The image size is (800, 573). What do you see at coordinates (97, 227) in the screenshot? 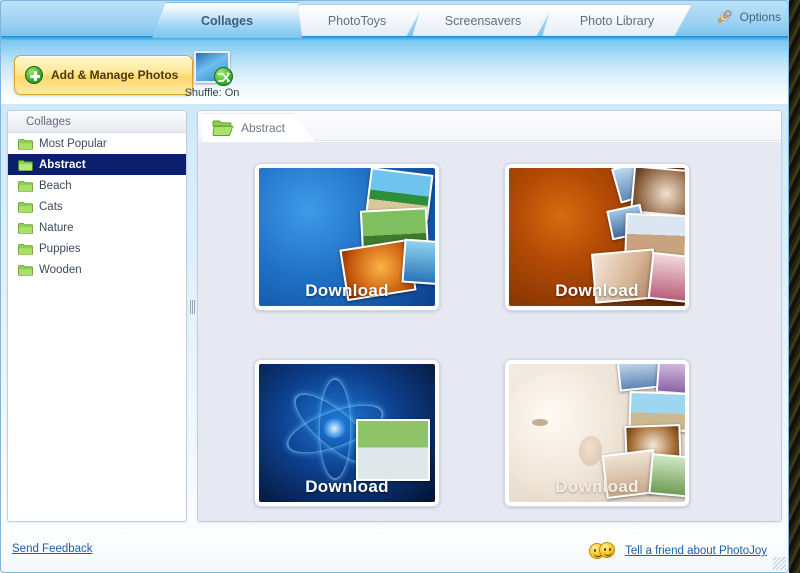
I see `sidebar-item-nature: Nature` at bounding box center [97, 227].